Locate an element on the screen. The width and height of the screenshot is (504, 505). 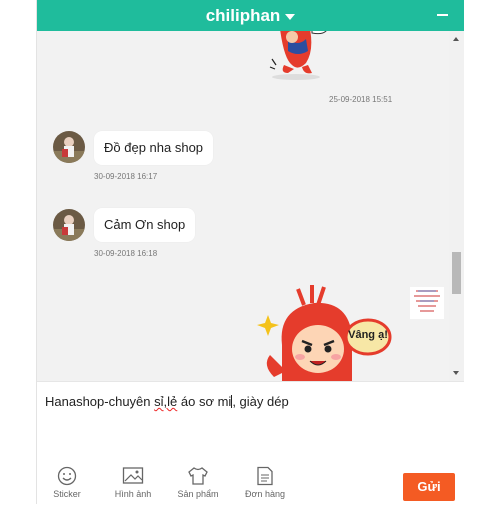
sticker-button: Sticker is located at coordinates (67, 482).